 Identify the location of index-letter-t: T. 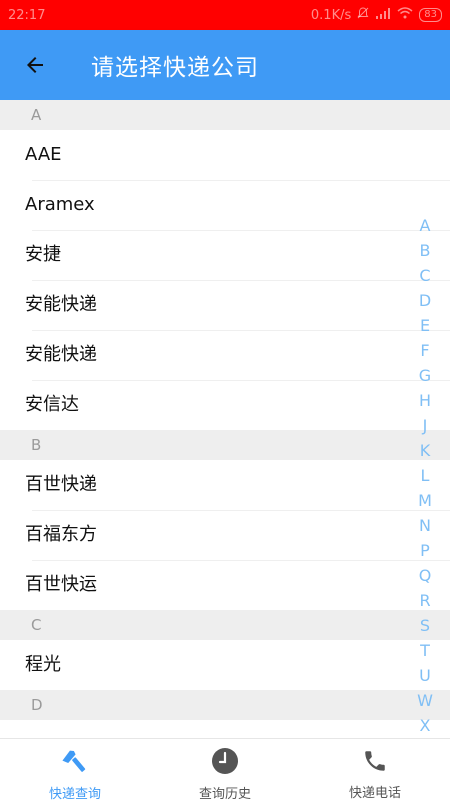
(425, 650).